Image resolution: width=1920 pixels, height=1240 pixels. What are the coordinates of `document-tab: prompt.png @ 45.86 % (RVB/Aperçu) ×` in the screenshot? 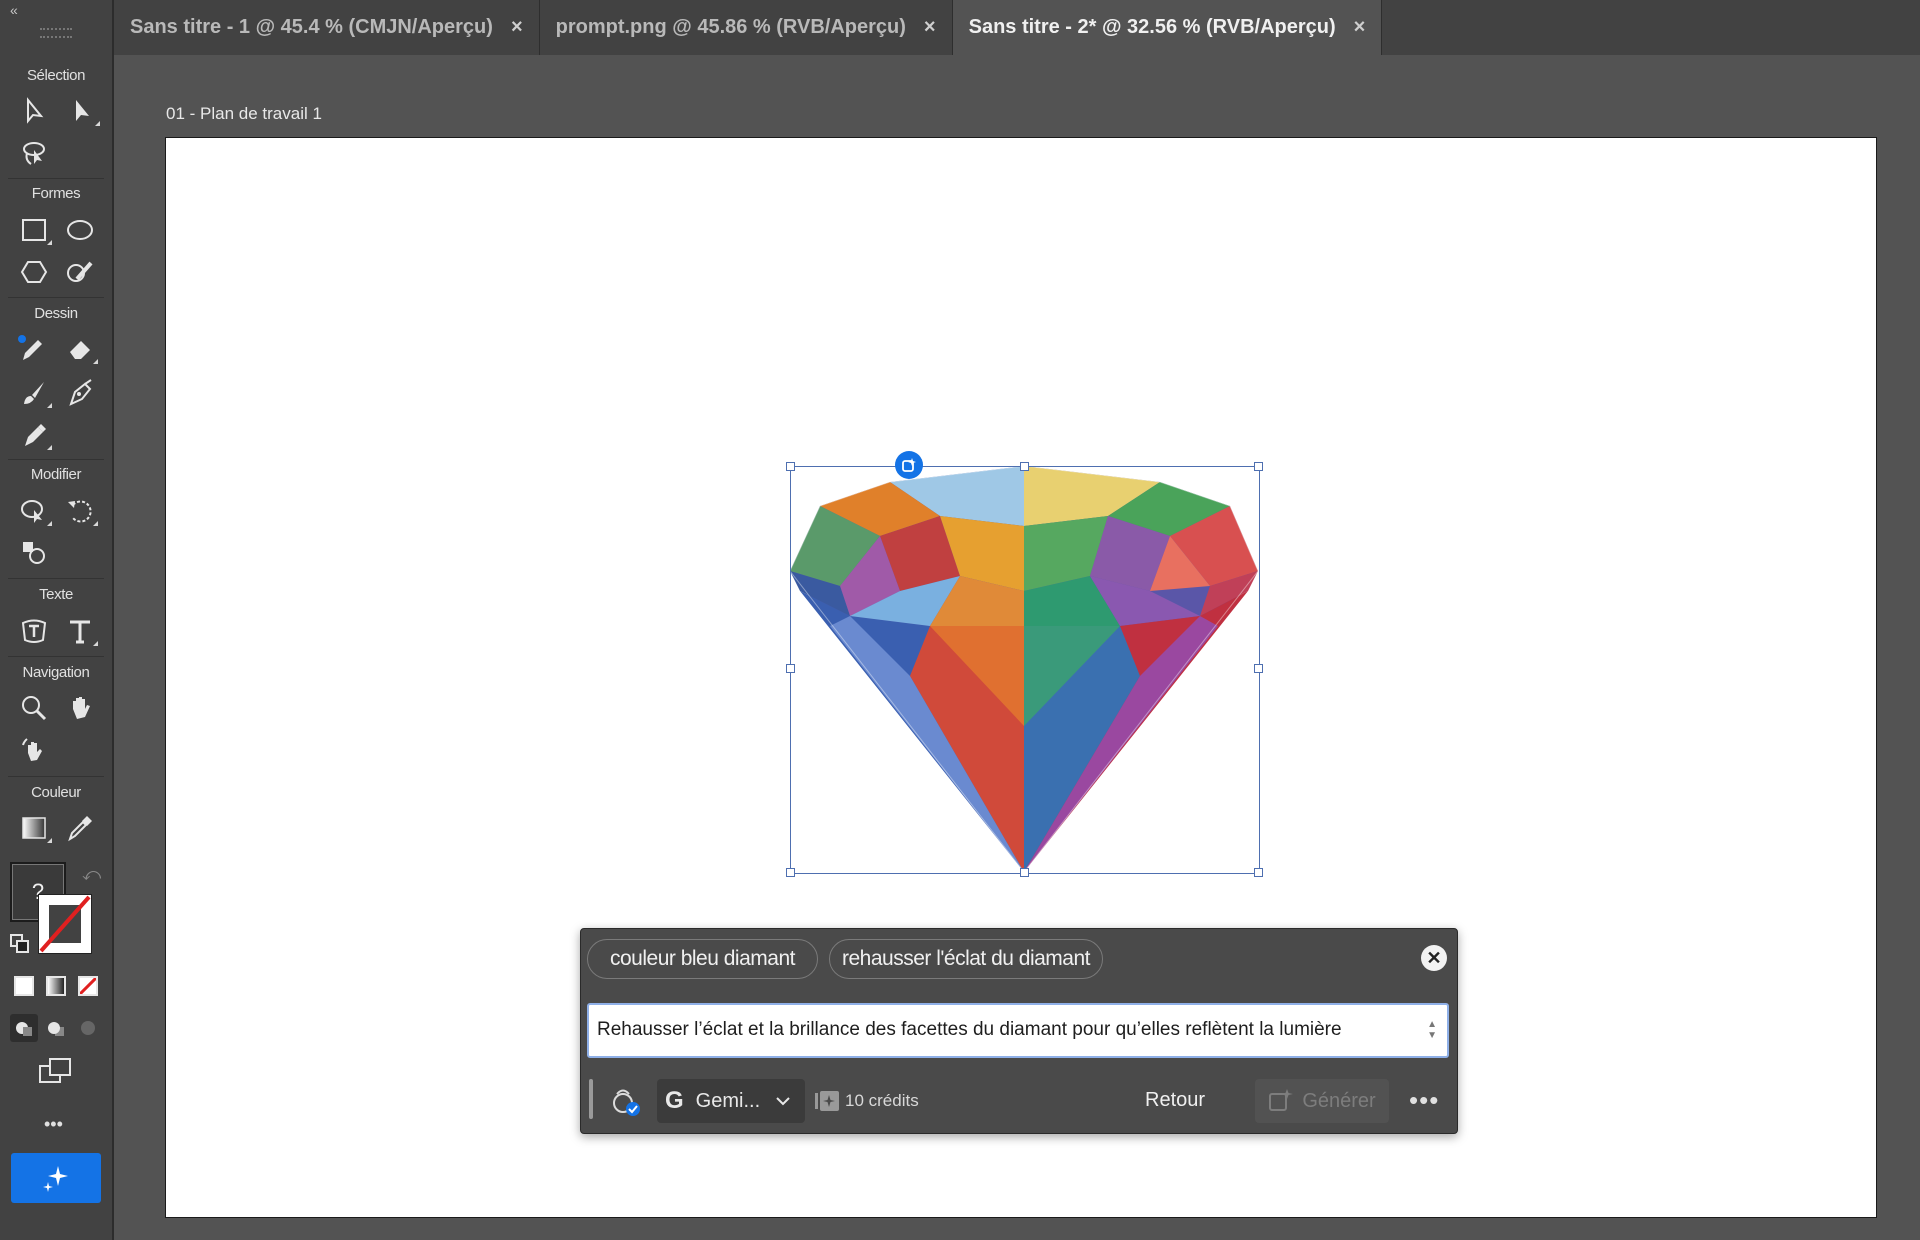 It's located at (746, 27).